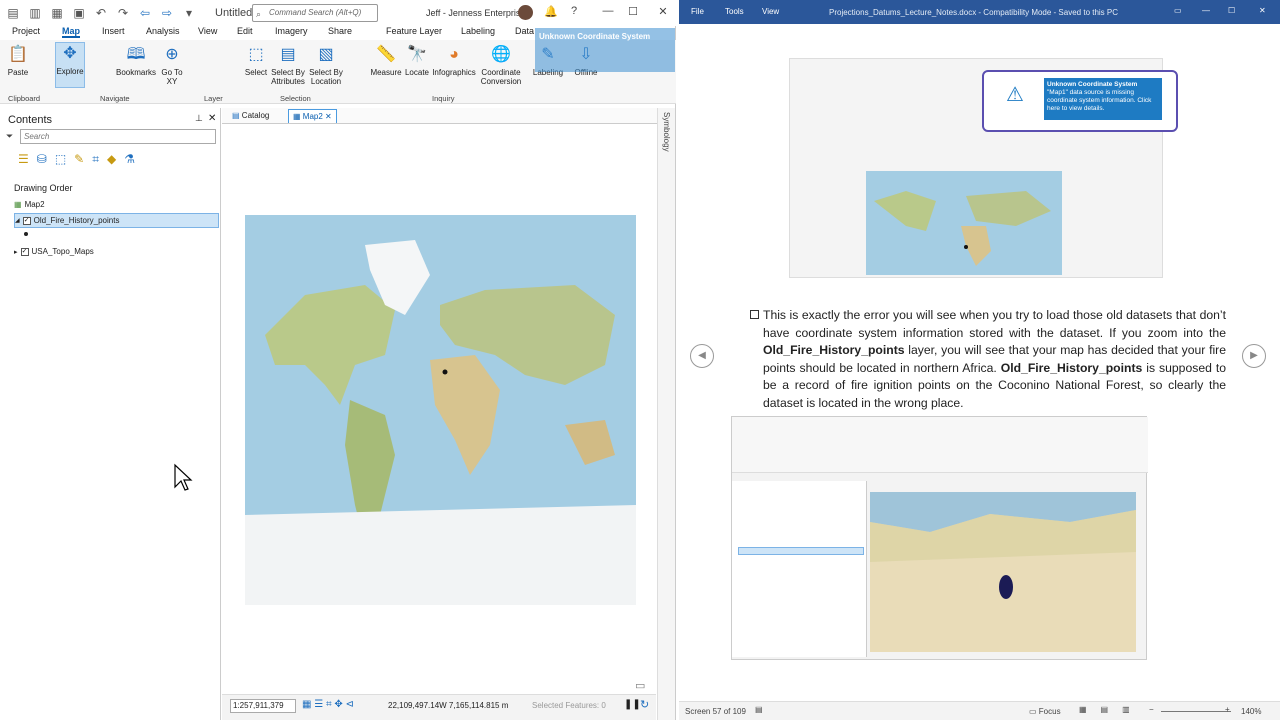 Image resolution: width=1280 pixels, height=720 pixels. Describe the element at coordinates (212, 118) in the screenshot. I see `close-pane-icon: ✕` at that location.